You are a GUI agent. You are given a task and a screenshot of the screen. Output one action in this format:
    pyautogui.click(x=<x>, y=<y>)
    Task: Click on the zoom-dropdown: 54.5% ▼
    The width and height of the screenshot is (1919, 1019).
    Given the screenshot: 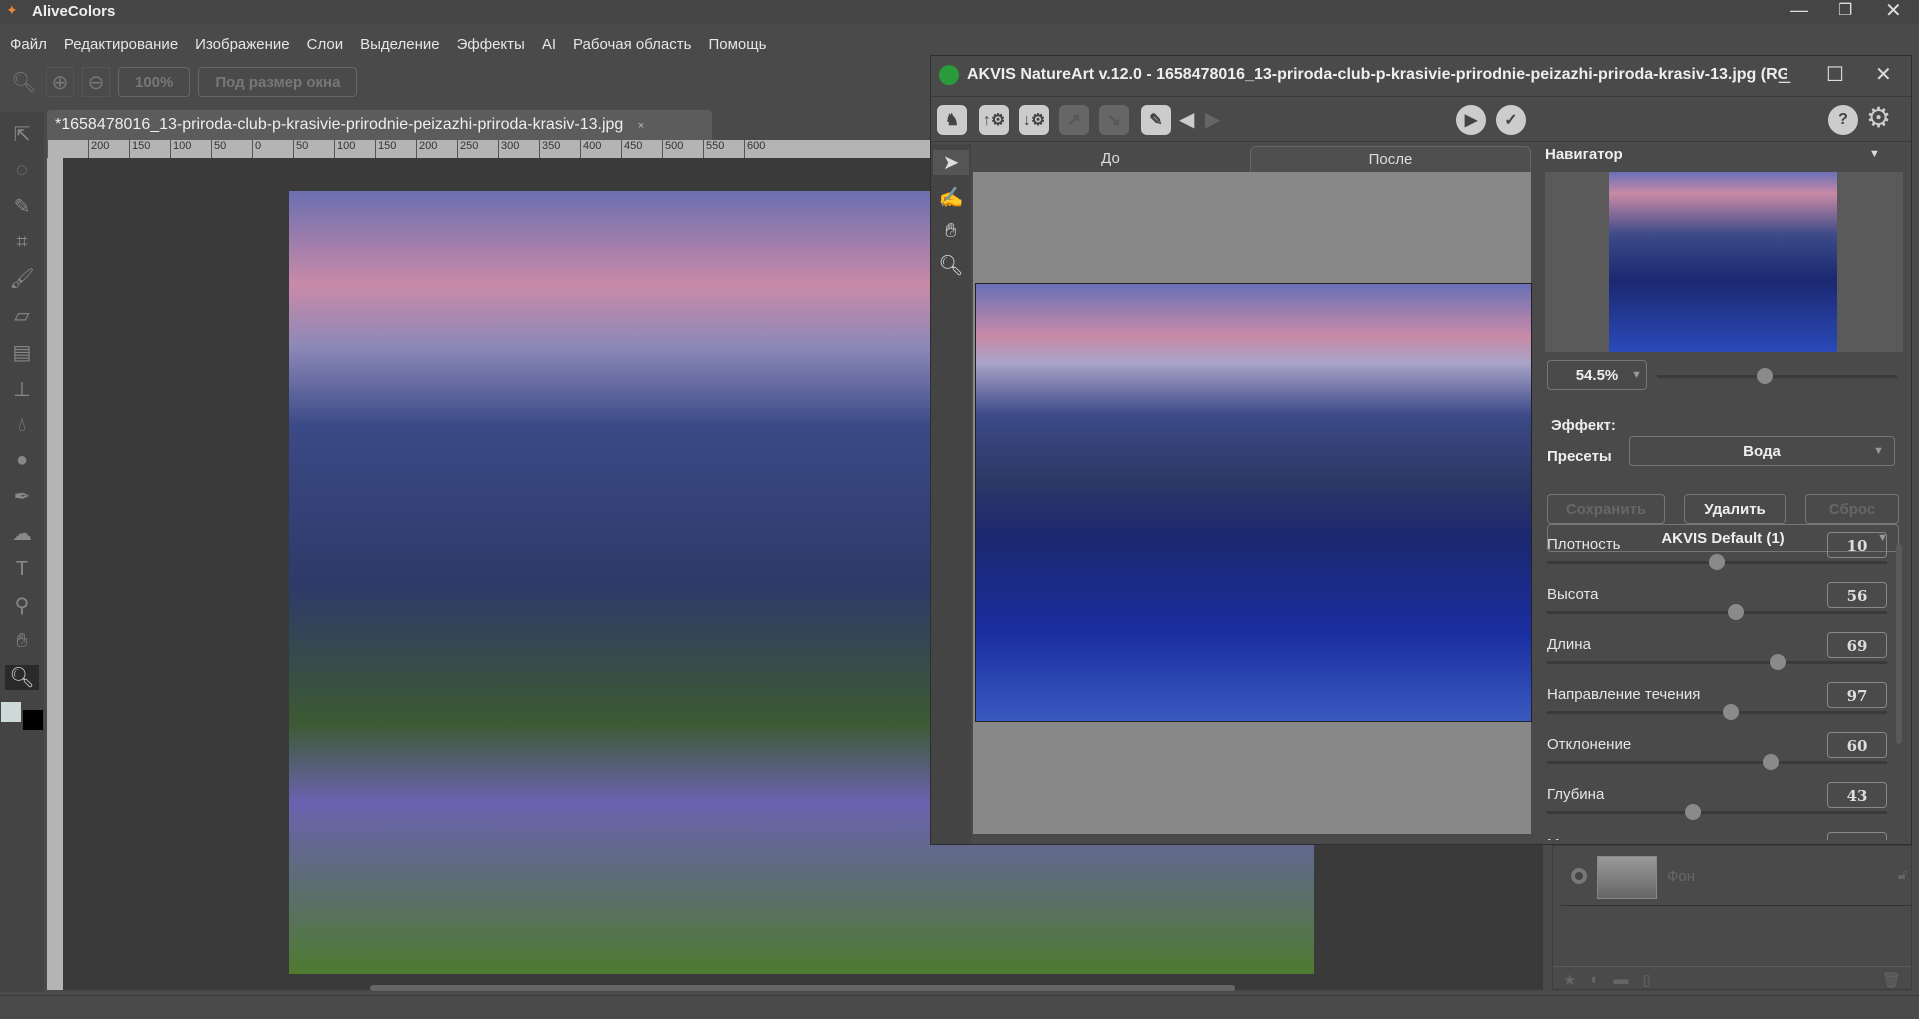 What is the action you would take?
    pyautogui.click(x=1597, y=375)
    